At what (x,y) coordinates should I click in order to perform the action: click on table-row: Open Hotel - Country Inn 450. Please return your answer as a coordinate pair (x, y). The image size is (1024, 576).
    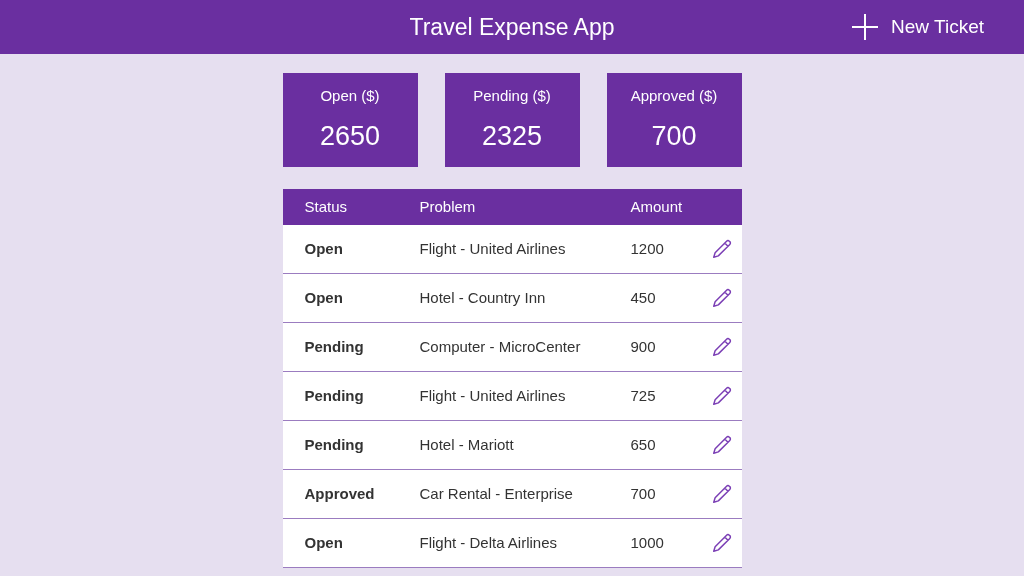
    Looking at the image, I should click on (512, 298).